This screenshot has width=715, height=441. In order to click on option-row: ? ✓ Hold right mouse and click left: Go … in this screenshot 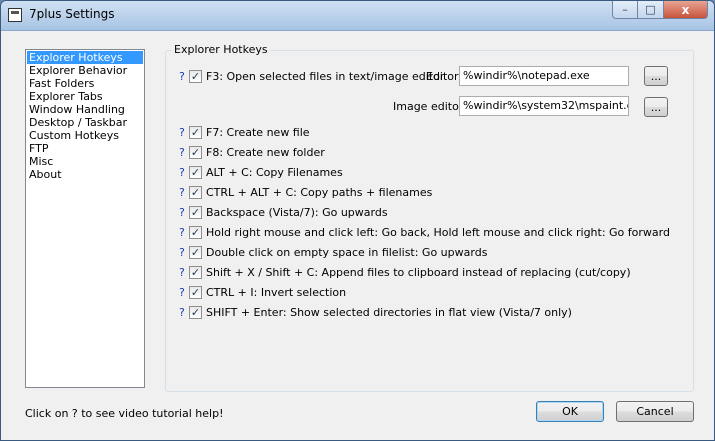, I will do `click(424, 232)`.